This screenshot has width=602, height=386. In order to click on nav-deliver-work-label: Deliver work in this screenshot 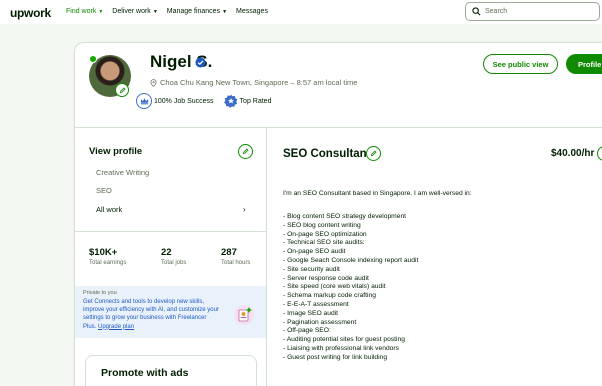, I will do `click(131, 11)`.